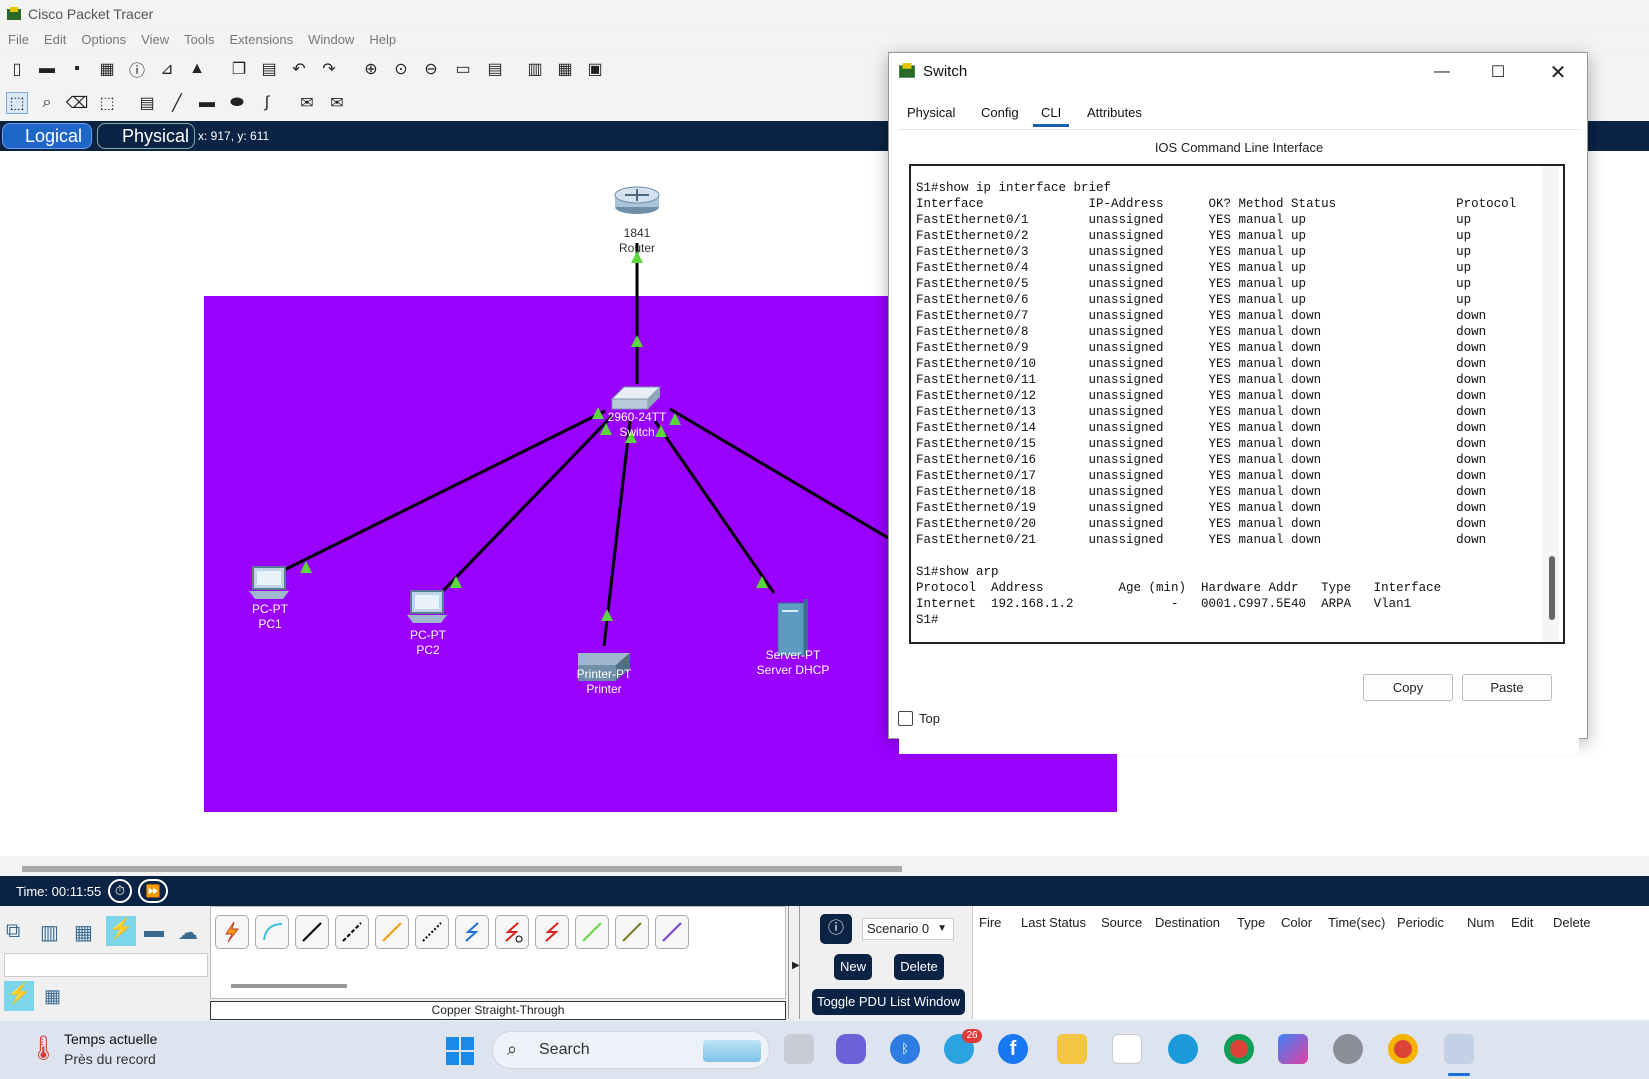 The width and height of the screenshot is (1649, 1079). What do you see at coordinates (432, 932) in the screenshot?
I see `phone-cable-icon` at bounding box center [432, 932].